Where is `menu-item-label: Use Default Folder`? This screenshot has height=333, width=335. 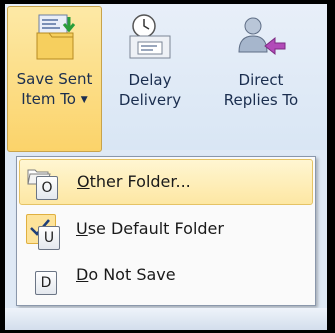 menu-item-label: Use Default Folder is located at coordinates (150, 228).